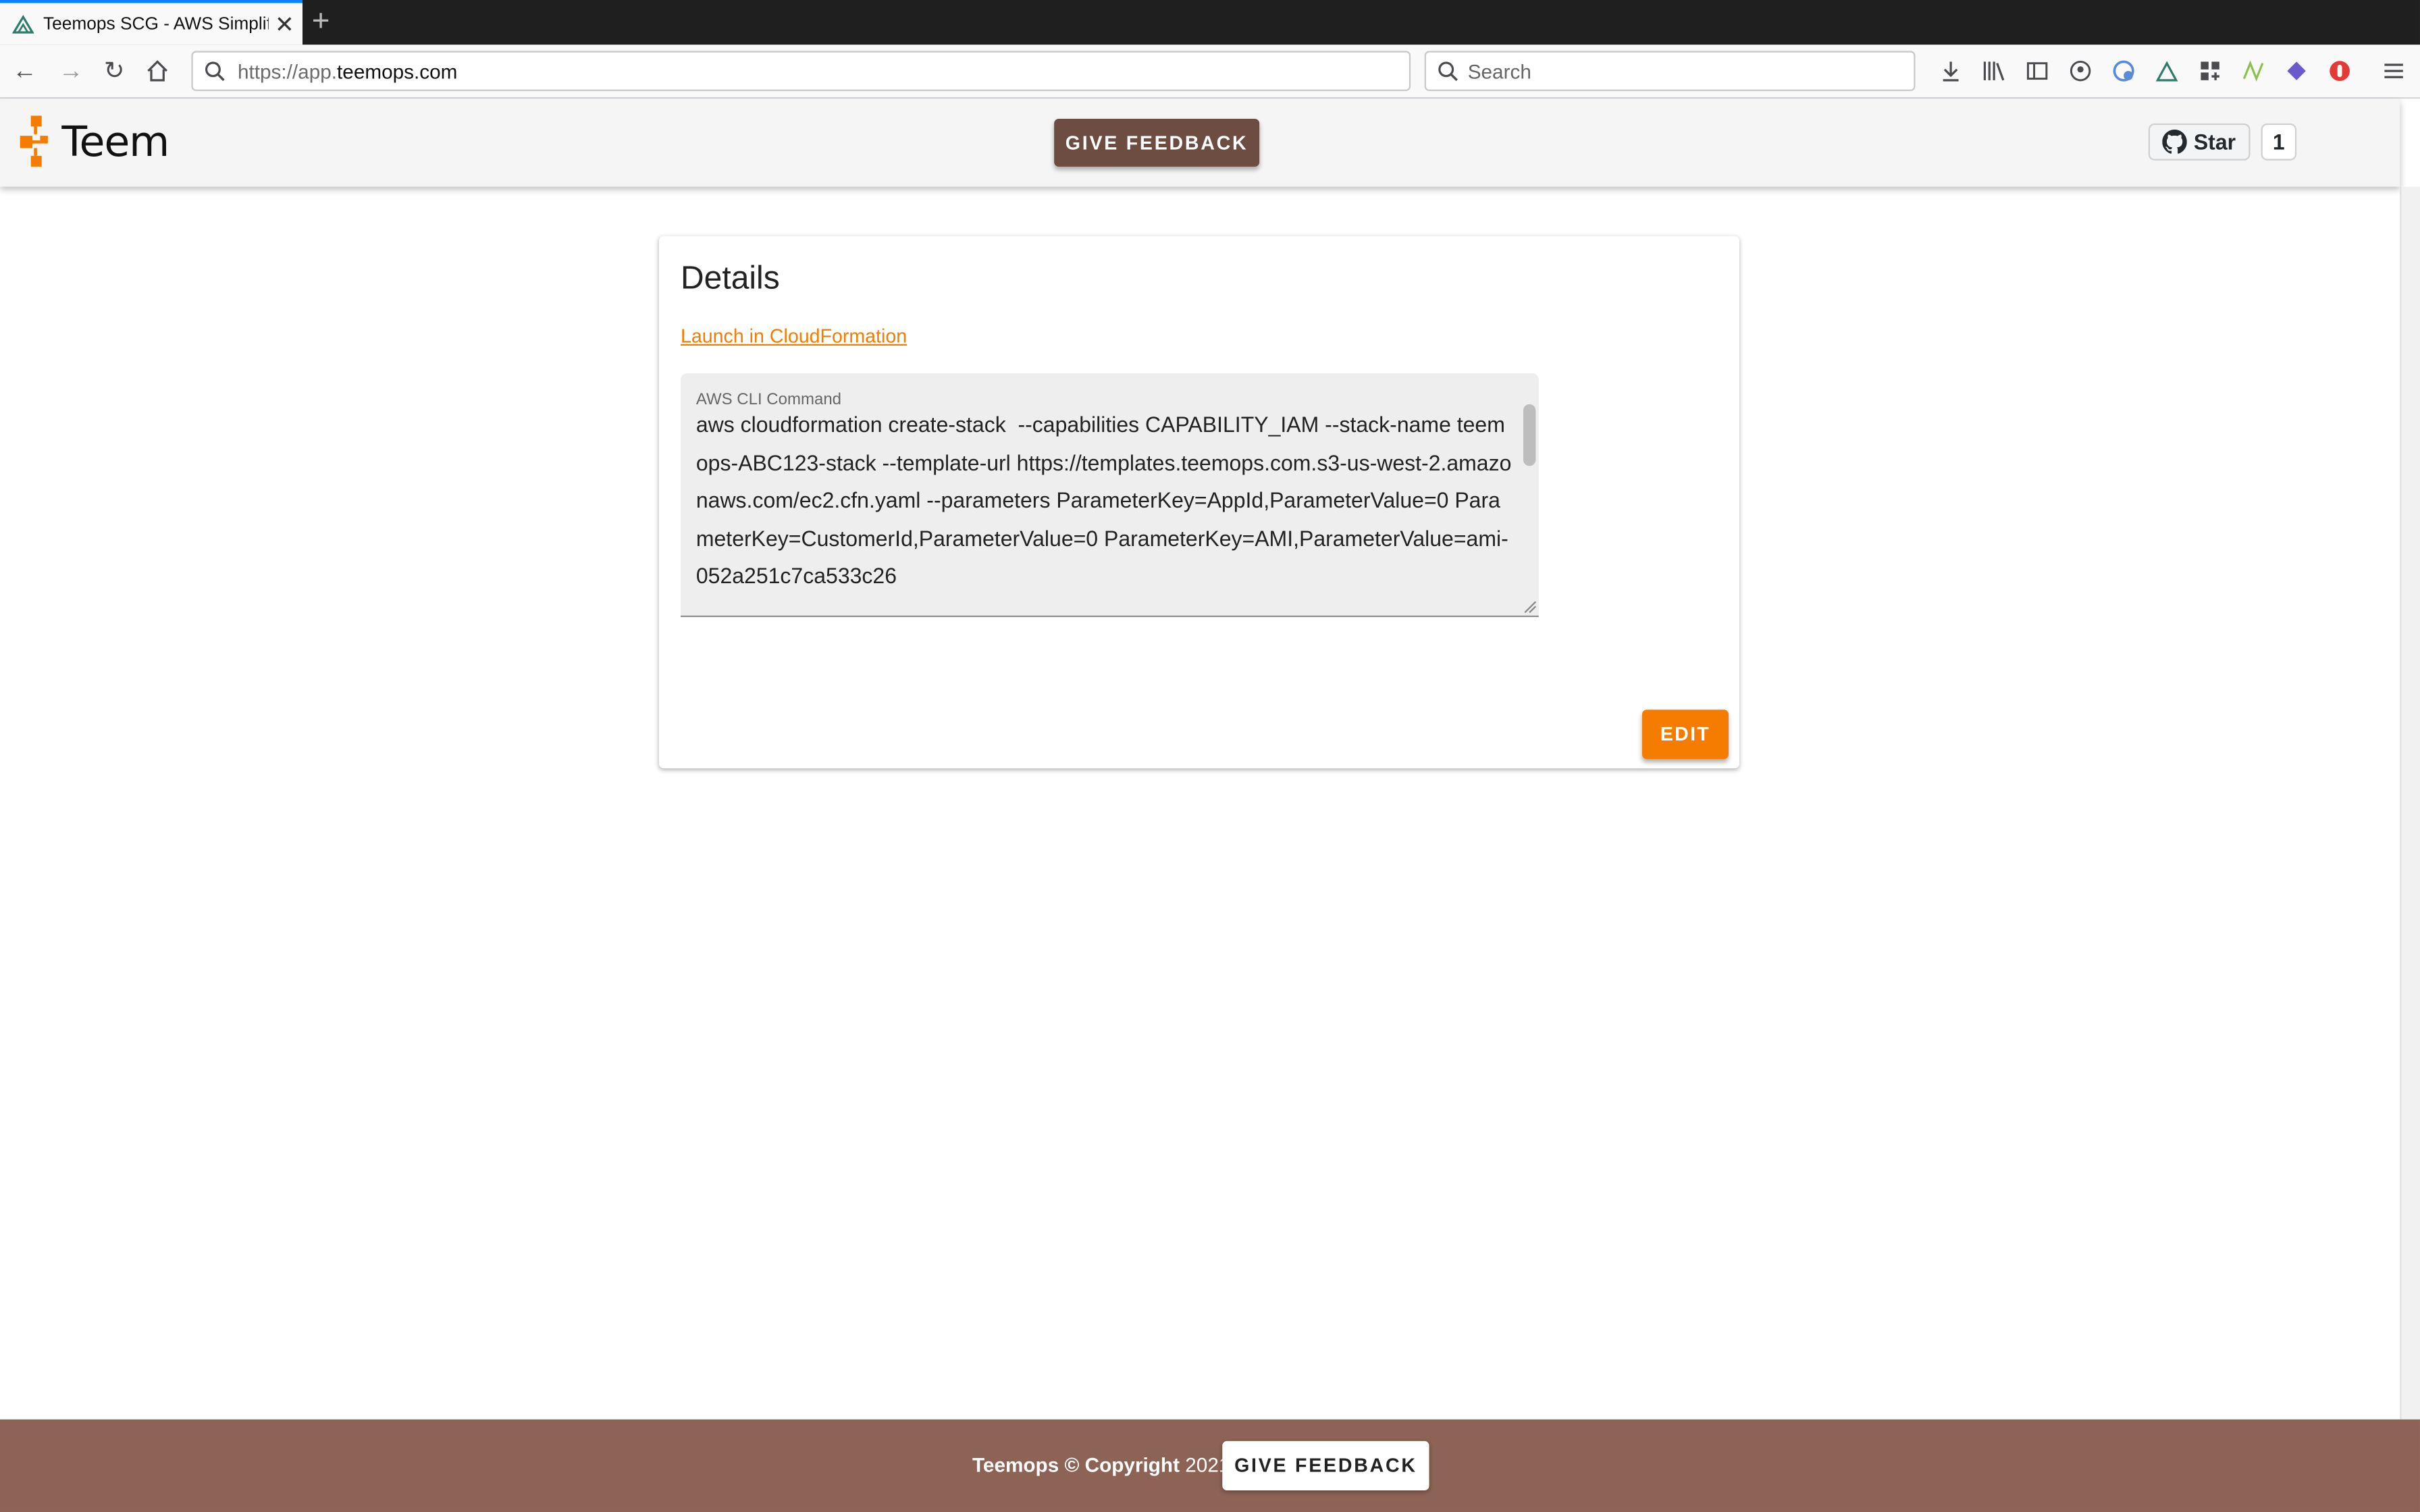  I want to click on page-footer: Teemops © Copyright 2021 GIVE FEEDBACK, so click(1210, 1465).